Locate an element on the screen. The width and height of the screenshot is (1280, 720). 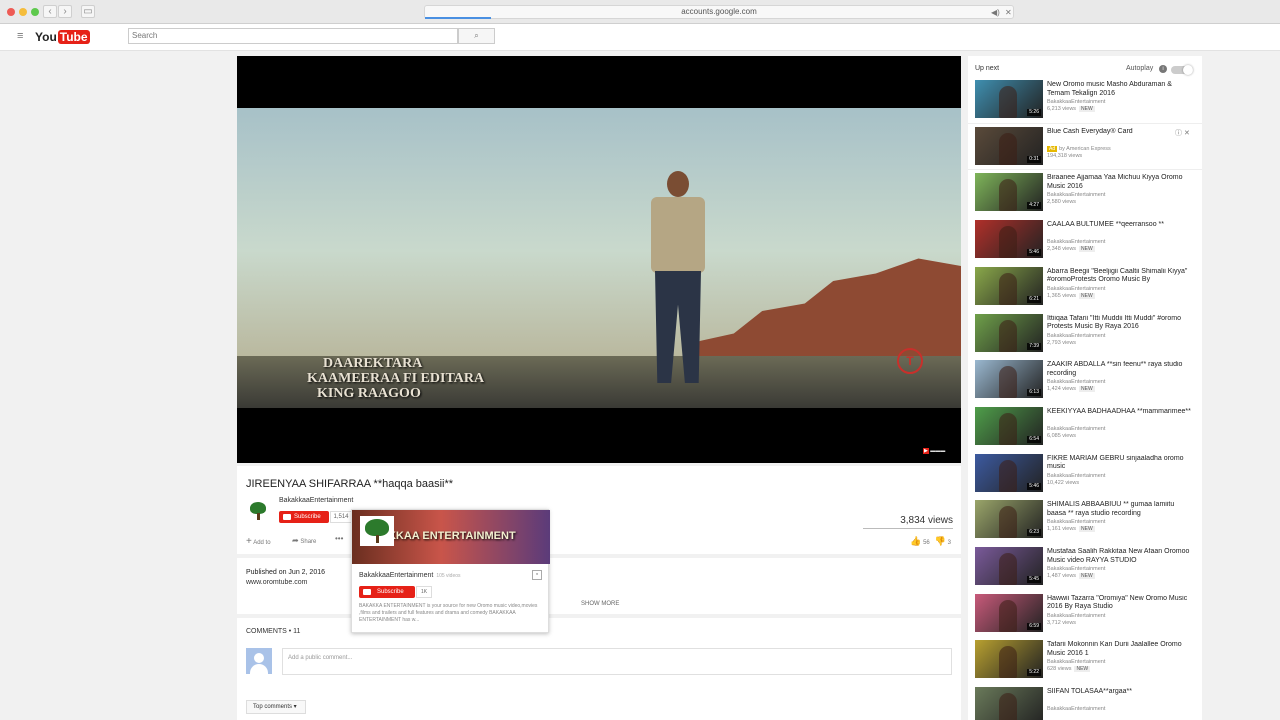
sort-comments-dropdown: Top comments ▾ is located at coordinates (276, 707).